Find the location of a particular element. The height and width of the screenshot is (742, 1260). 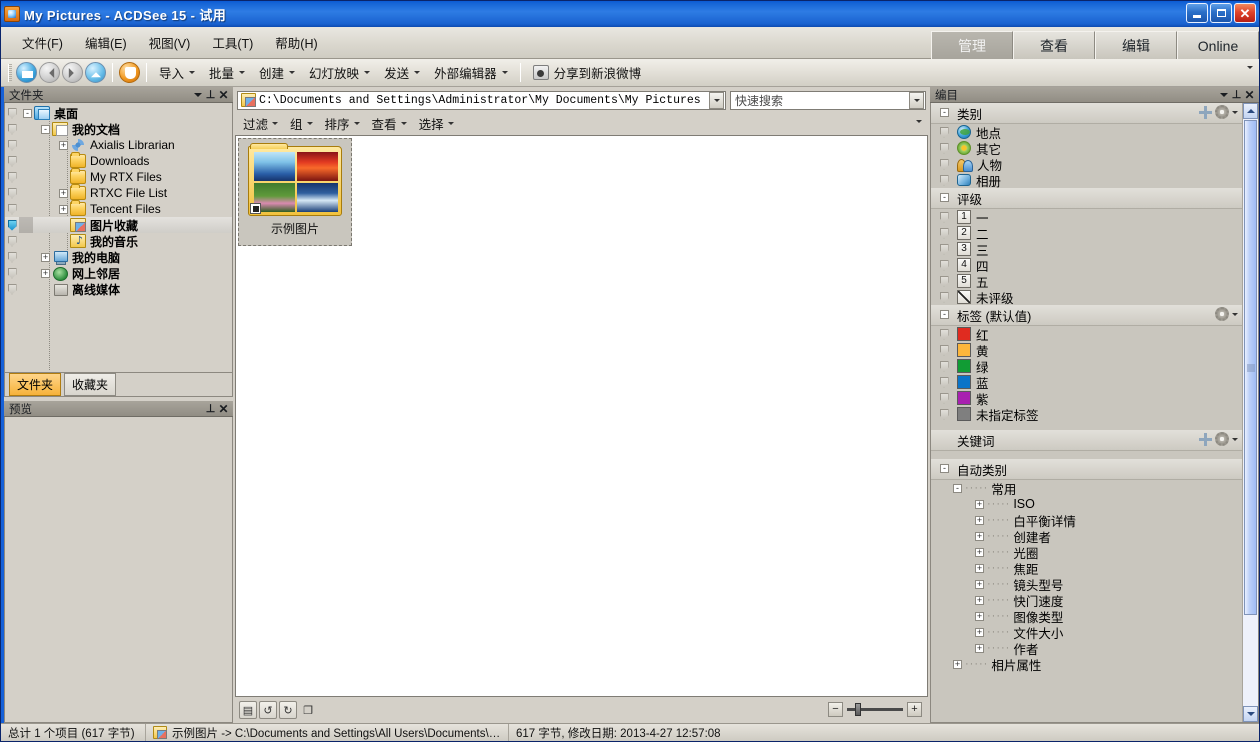

section-header-keywords: 关键词 is located at coordinates (1086, 440).